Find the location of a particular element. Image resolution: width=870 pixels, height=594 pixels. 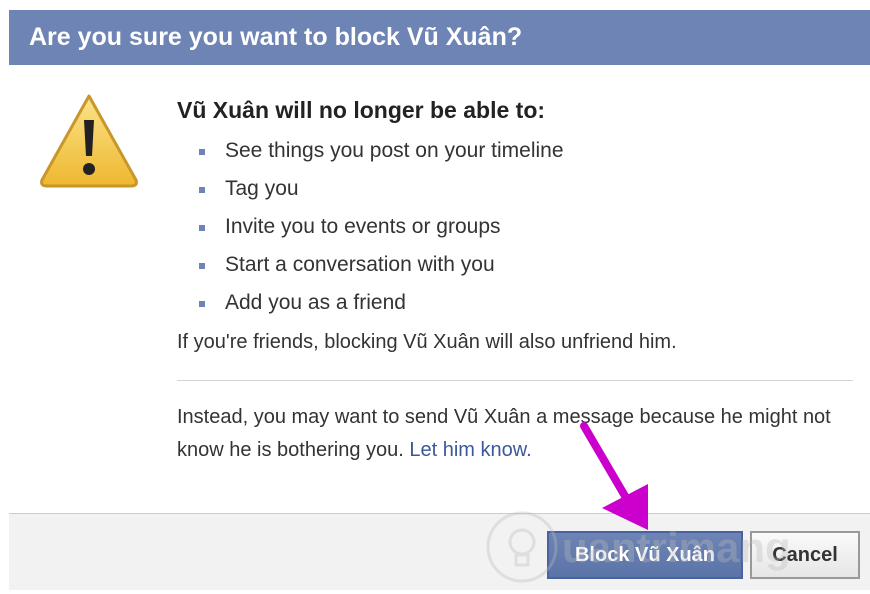

dialog-title: Are you sure you want to block Vũ Xuân? is located at coordinates (439, 37).